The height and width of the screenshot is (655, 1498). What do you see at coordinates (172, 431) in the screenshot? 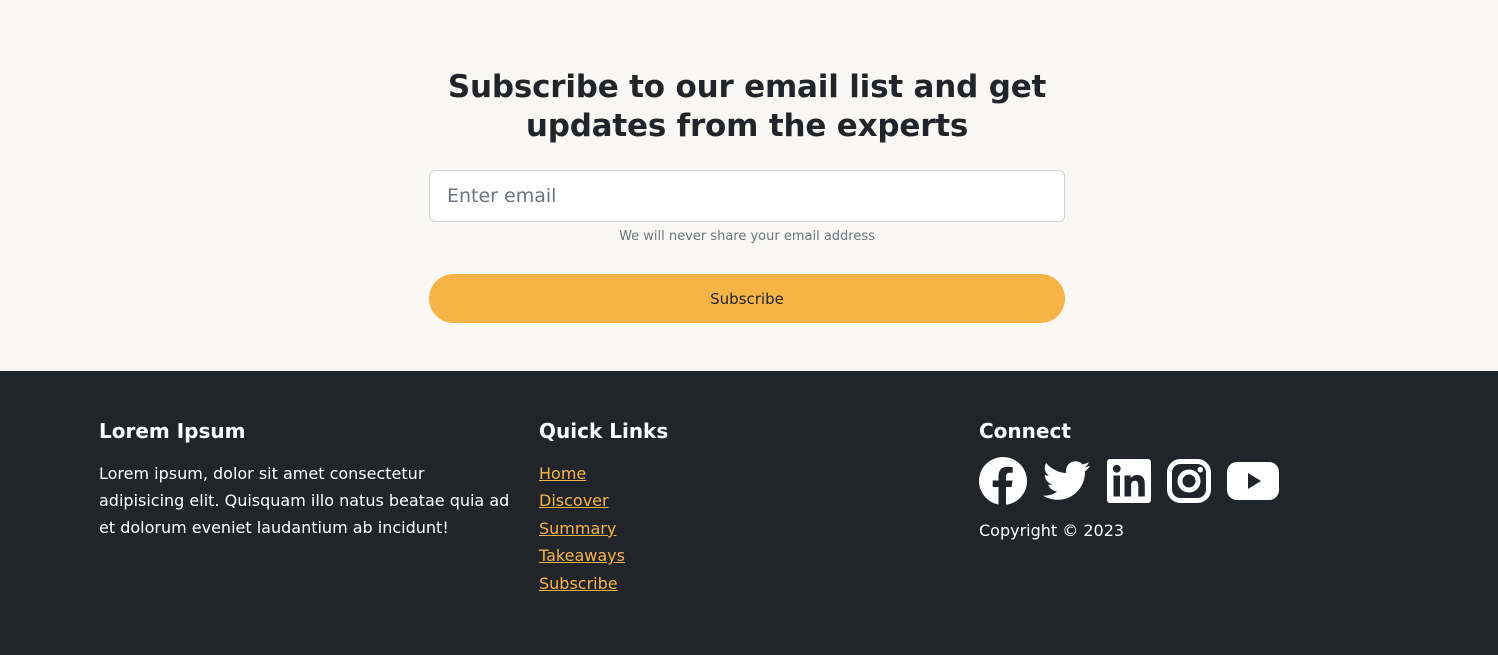
I see `about-heading: Lorem Ipsum` at bounding box center [172, 431].